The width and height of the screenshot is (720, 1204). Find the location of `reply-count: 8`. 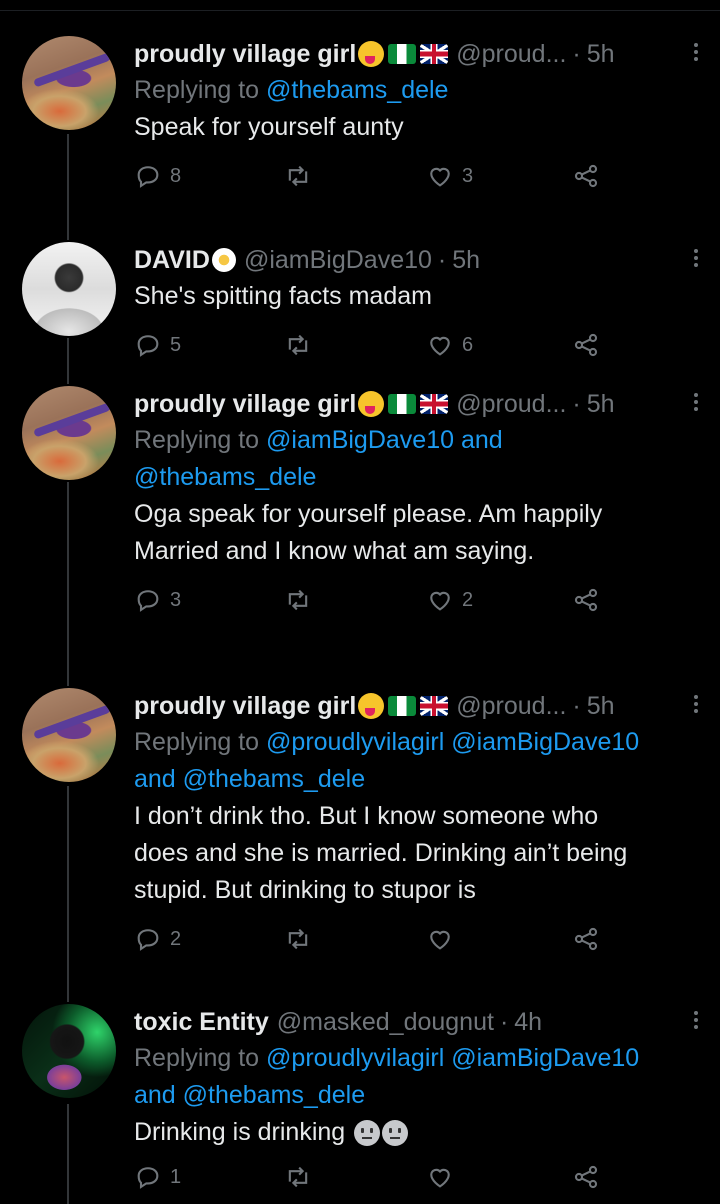

reply-count: 8 is located at coordinates (176, 175).